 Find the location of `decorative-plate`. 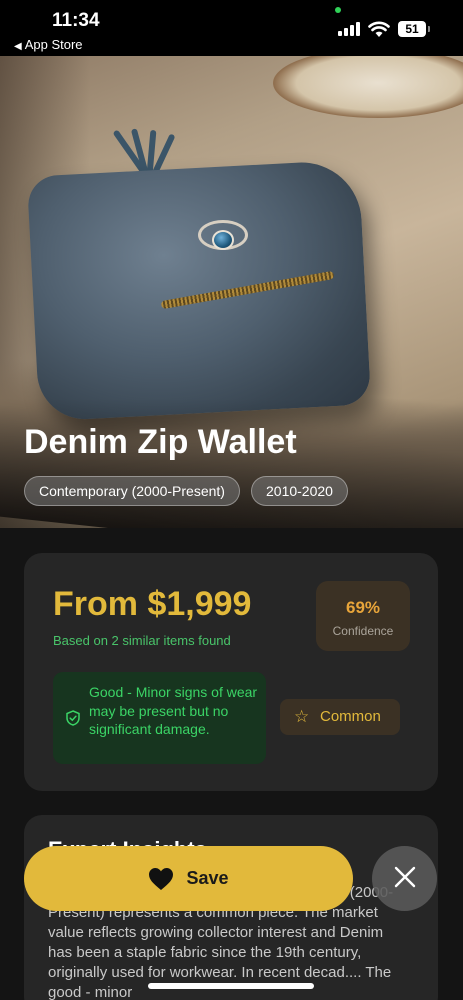

decorative-plate is located at coordinates (368, 87).